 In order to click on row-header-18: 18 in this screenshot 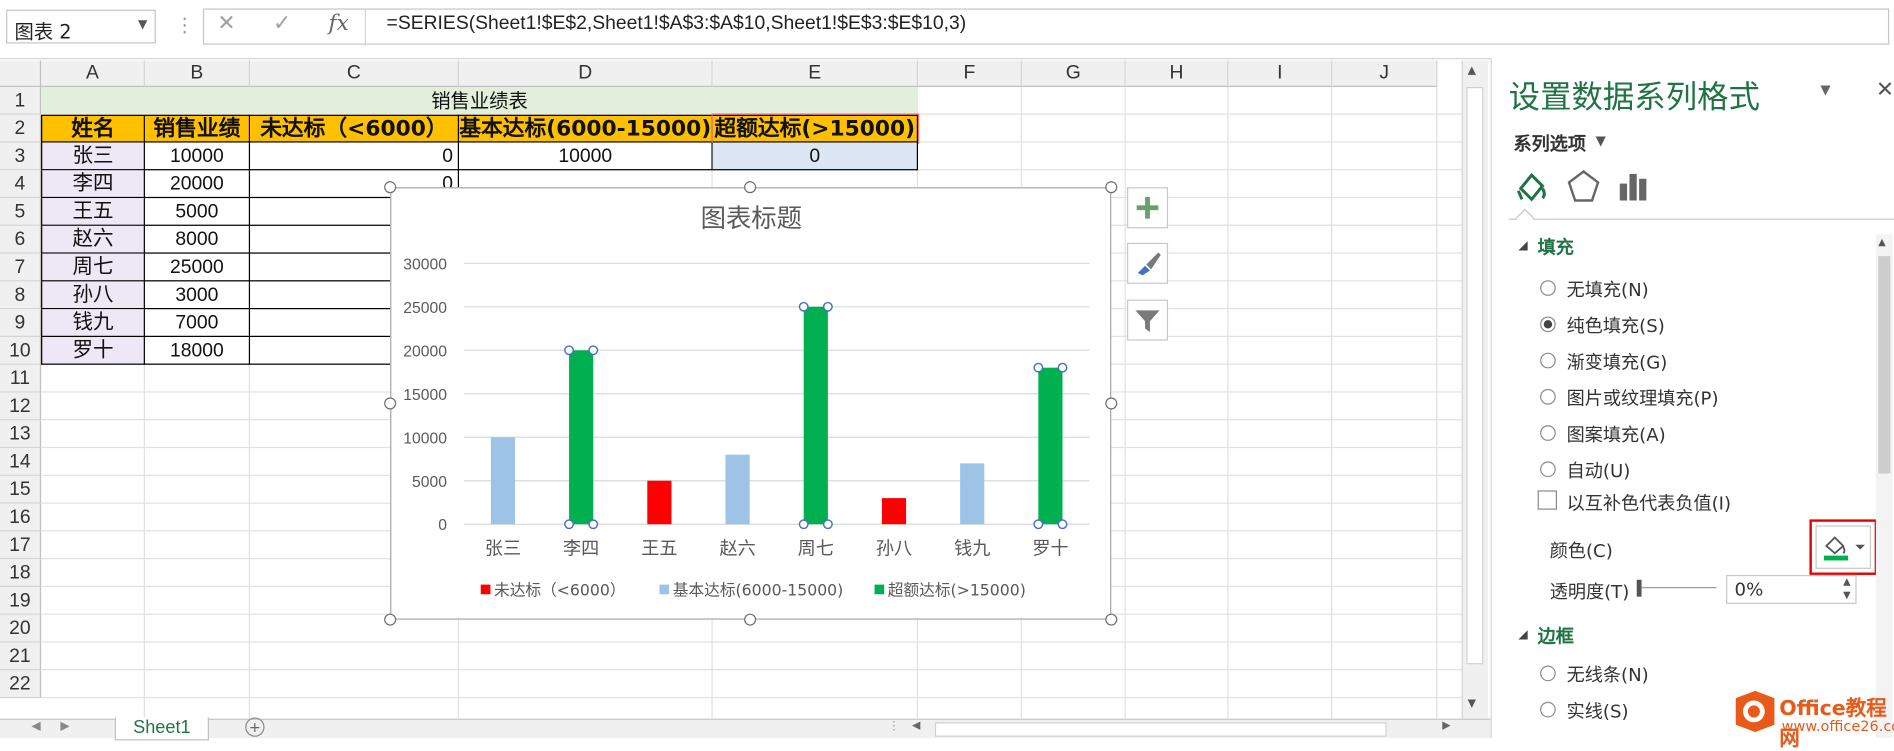, I will do `click(21, 573)`.